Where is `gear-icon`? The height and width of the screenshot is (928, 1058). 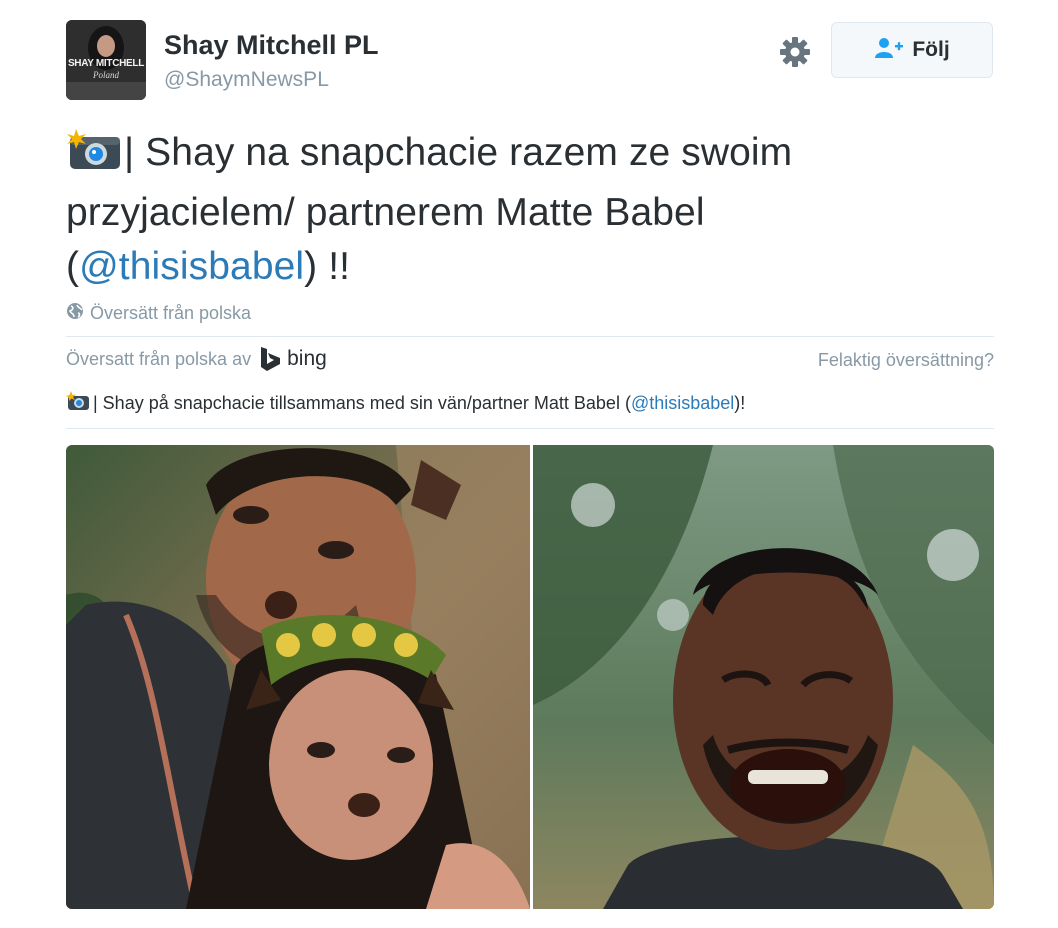
gear-icon is located at coordinates (795, 52).